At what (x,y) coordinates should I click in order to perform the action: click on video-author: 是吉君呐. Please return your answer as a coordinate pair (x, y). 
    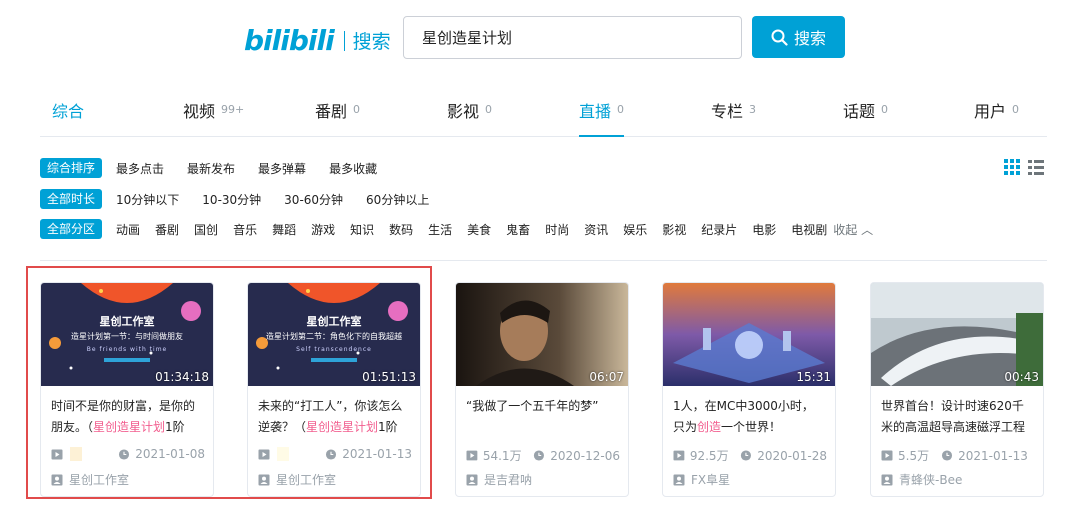
    Looking at the image, I should click on (499, 479).